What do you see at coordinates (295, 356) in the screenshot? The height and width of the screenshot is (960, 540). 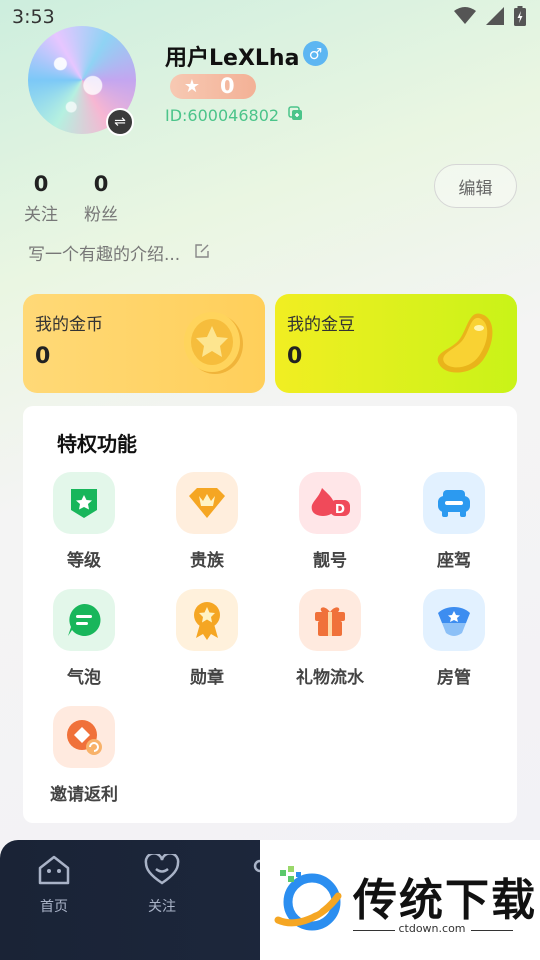 I see `beans-value: 0` at bounding box center [295, 356].